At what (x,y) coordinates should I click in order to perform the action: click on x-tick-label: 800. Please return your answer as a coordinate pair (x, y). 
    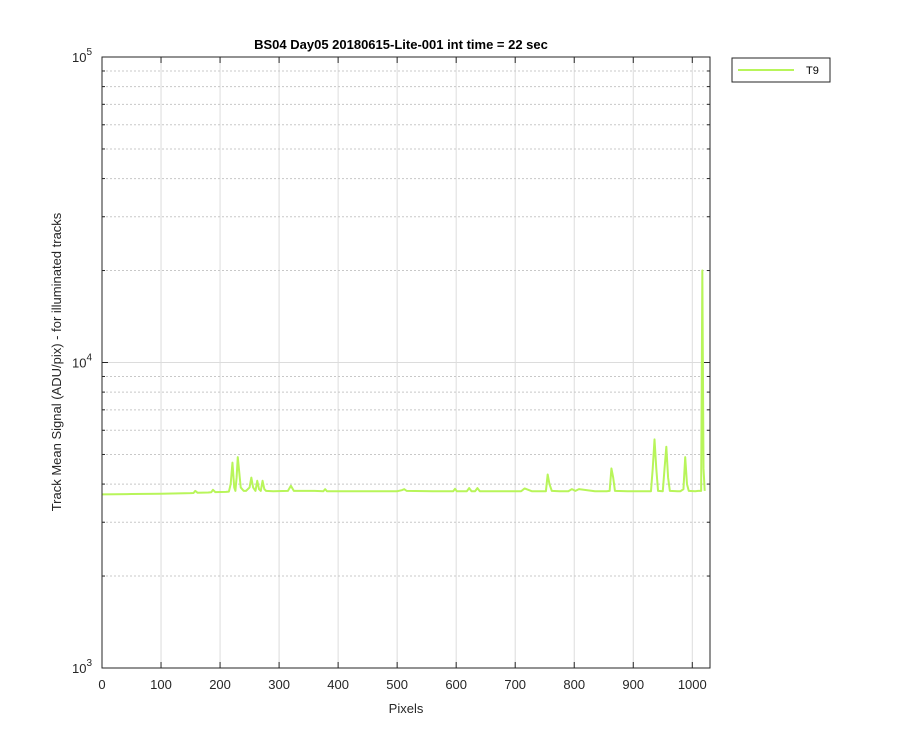
    Looking at the image, I should click on (574, 684).